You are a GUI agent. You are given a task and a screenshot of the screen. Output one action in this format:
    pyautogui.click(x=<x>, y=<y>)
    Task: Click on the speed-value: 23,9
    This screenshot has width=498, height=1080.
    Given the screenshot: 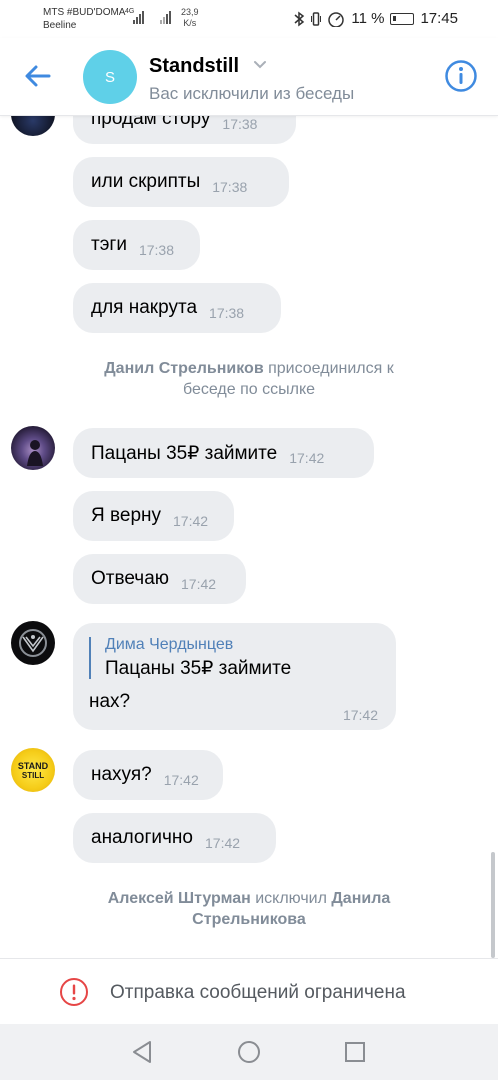 What is the action you would take?
    pyautogui.click(x=190, y=12)
    